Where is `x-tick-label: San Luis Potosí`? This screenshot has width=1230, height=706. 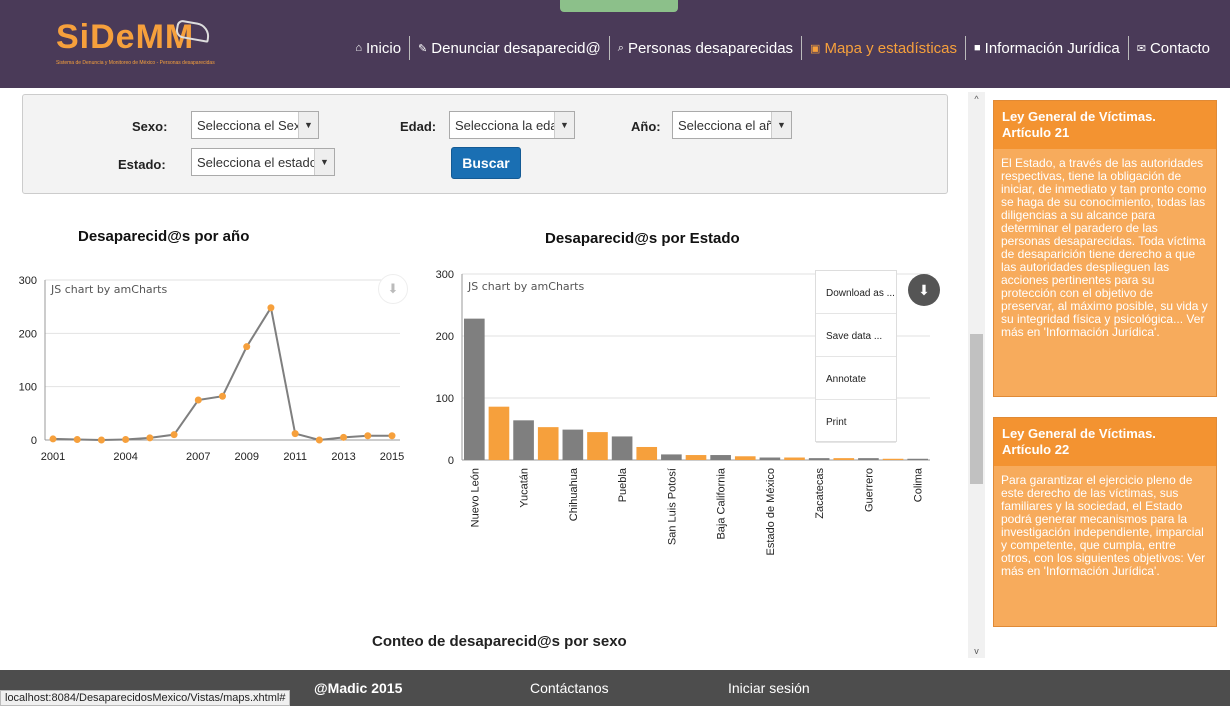 x-tick-label: San Luis Potosí is located at coordinates (672, 506).